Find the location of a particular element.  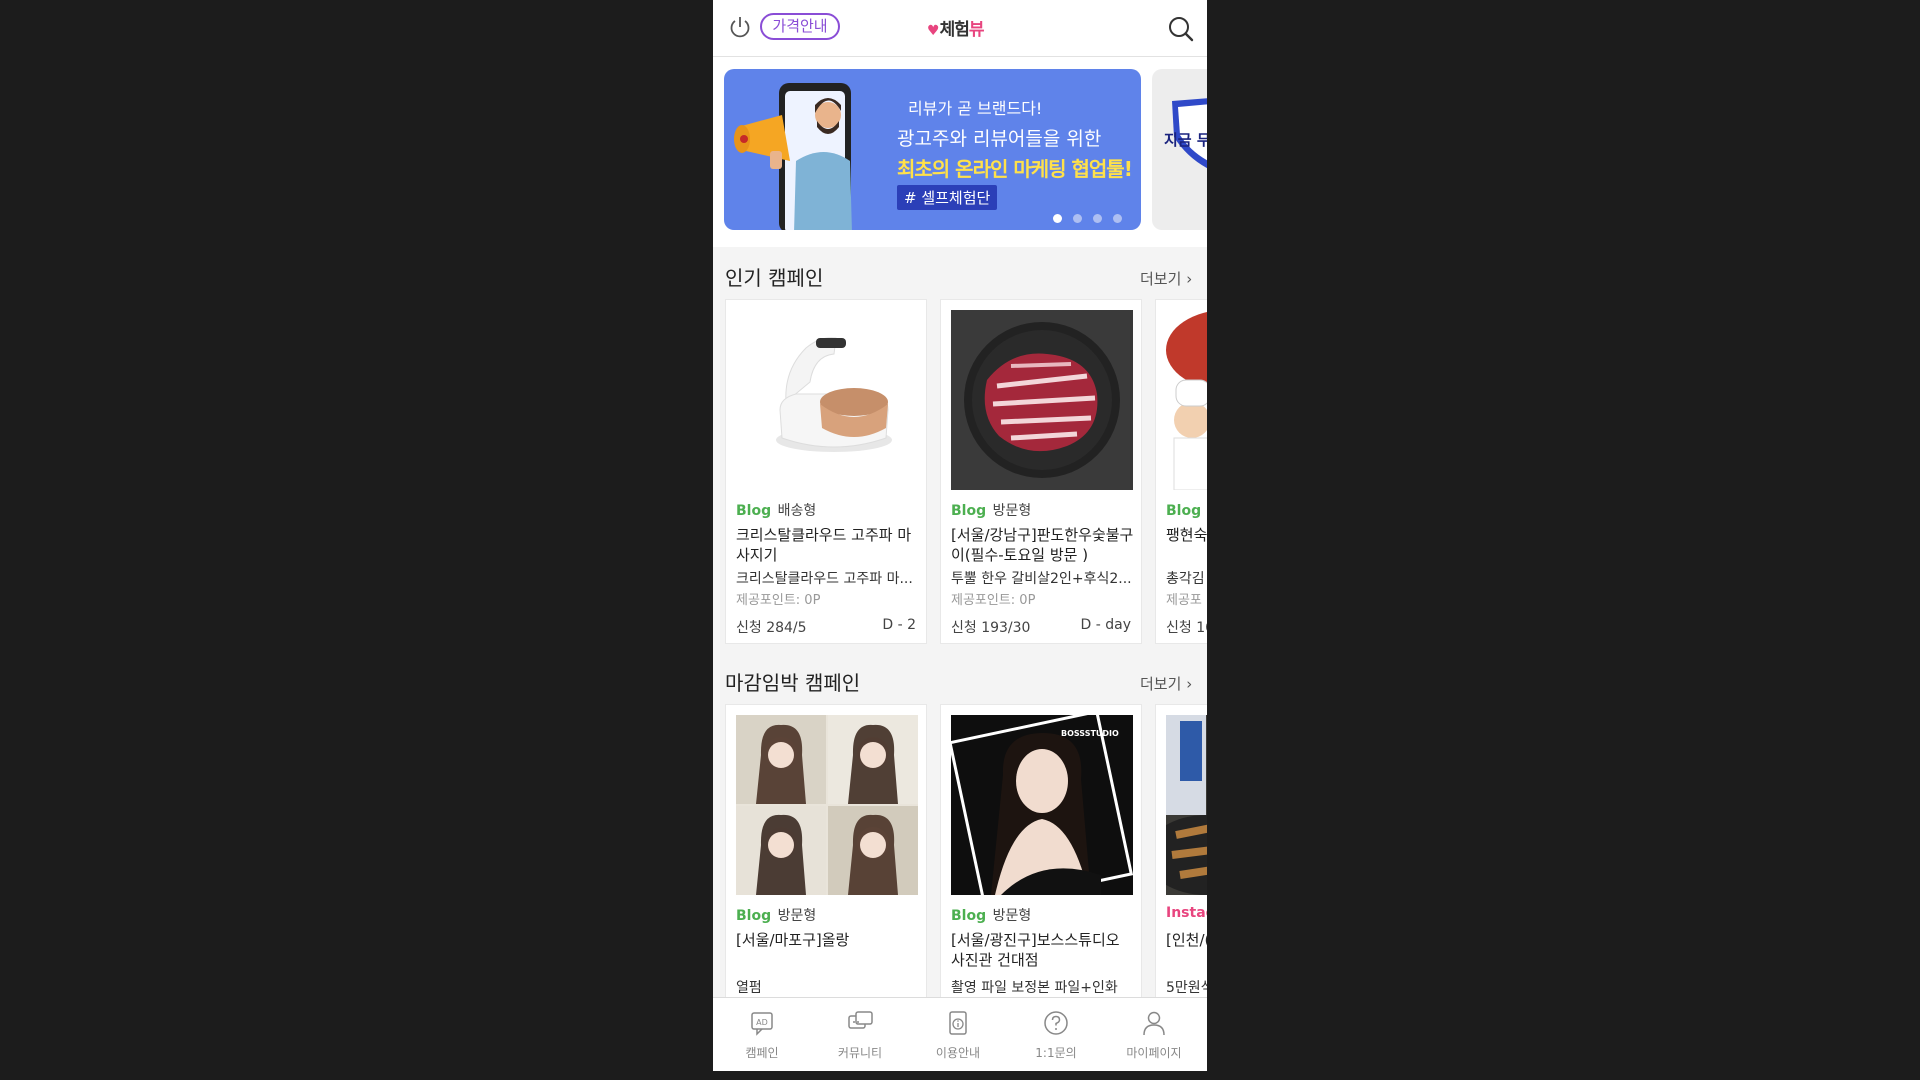

nav-inquiry: 1:1문의 is located at coordinates (1056, 1034).